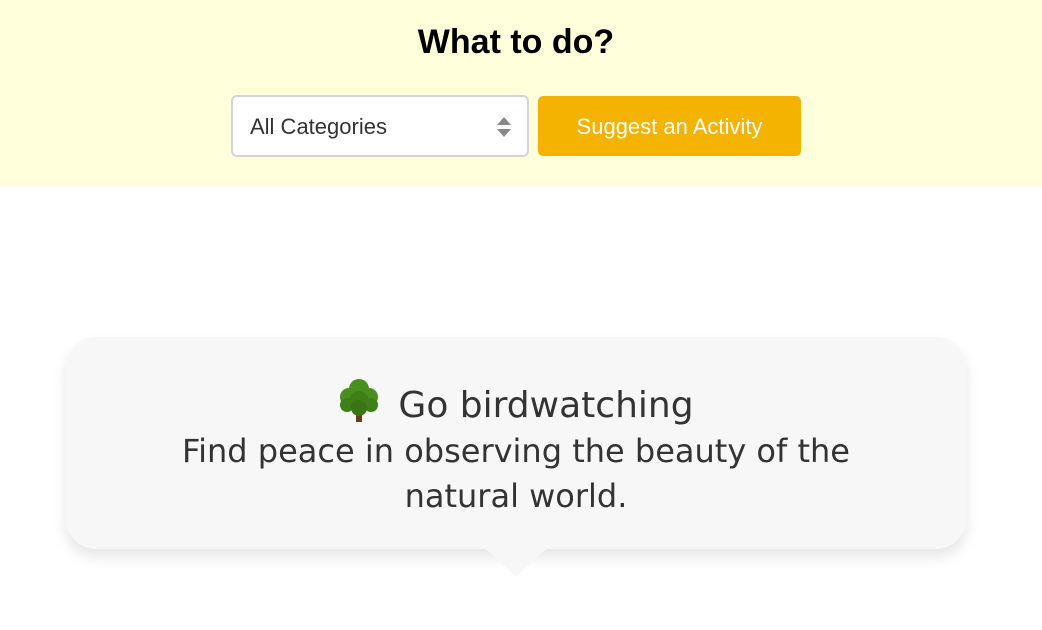 The height and width of the screenshot is (630, 1042). I want to click on select-arrows-icon, so click(504, 128).